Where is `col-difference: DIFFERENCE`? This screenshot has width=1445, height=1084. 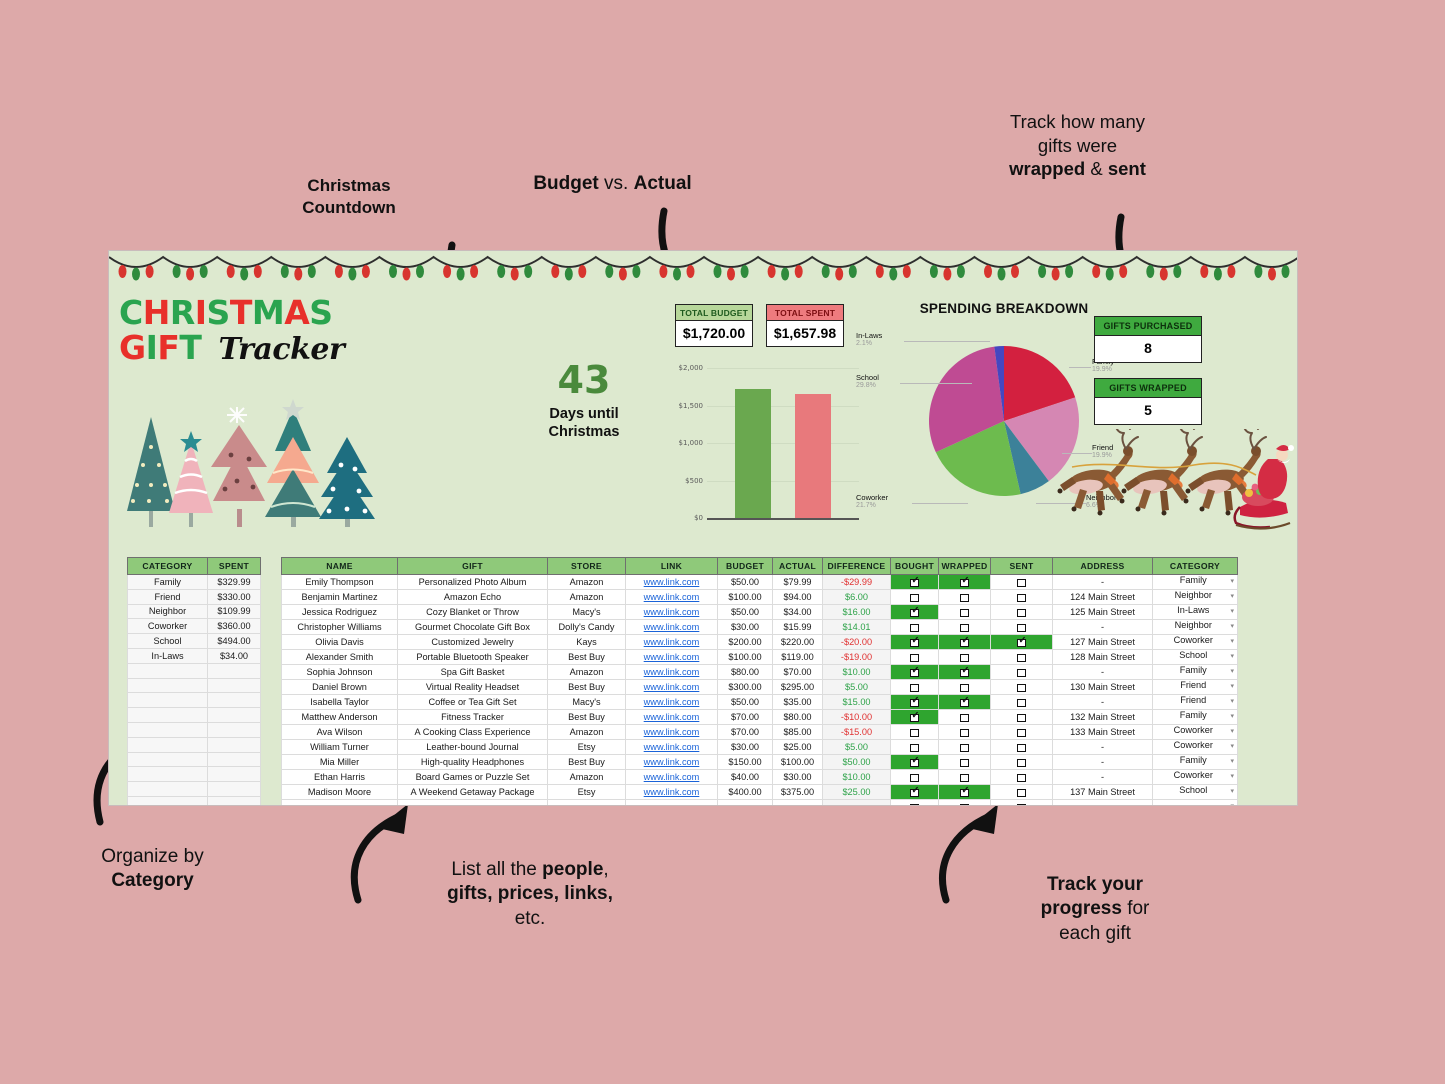 col-difference: DIFFERENCE is located at coordinates (856, 566).